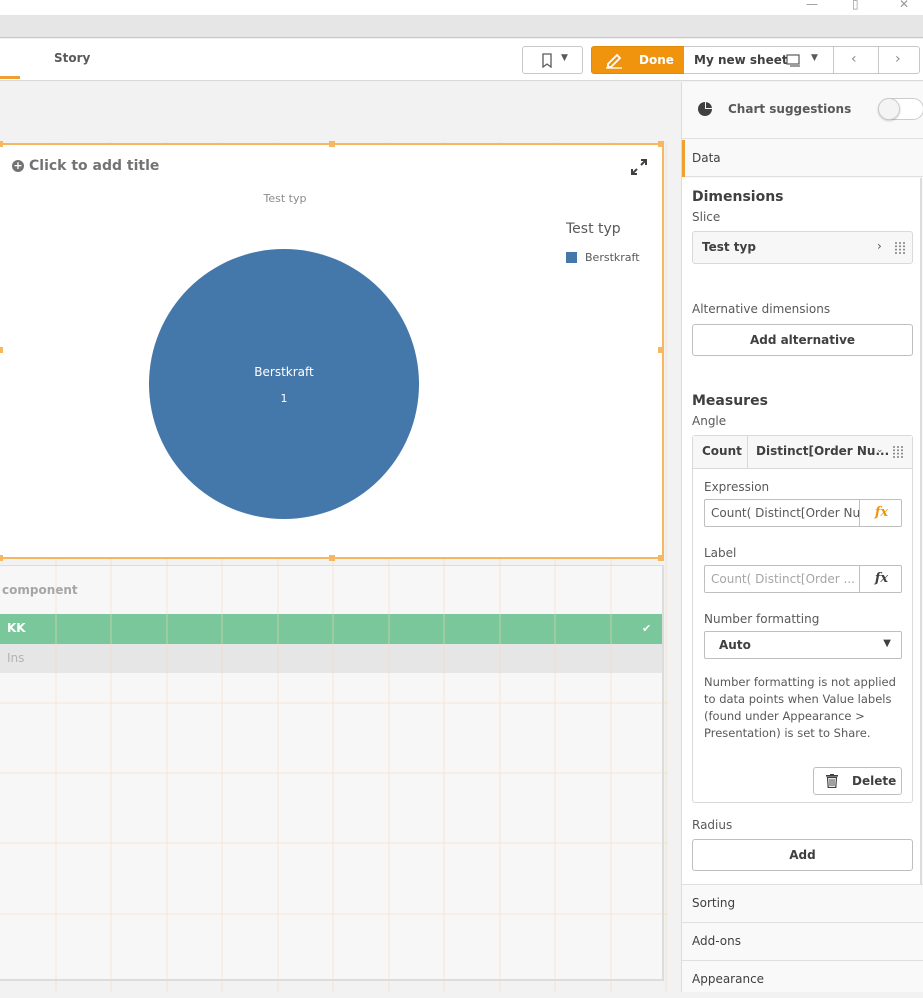 This screenshot has width=923, height=998. Describe the element at coordinates (40, 590) in the screenshot. I see `filter-pane-title: component` at that location.